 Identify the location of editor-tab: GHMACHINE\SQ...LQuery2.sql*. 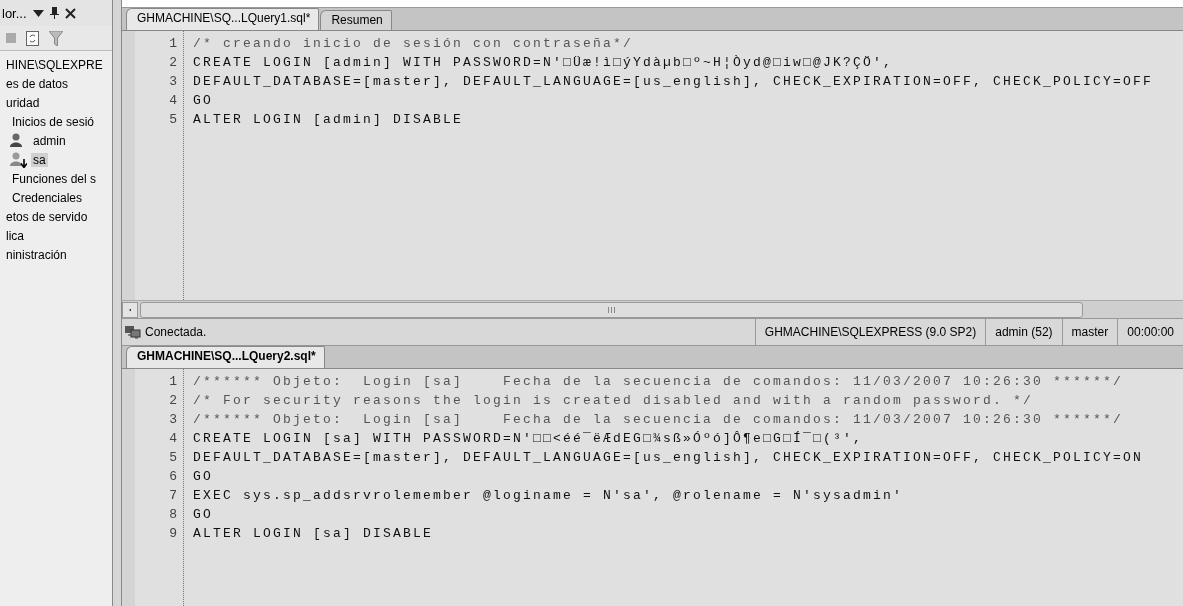
(225, 357).